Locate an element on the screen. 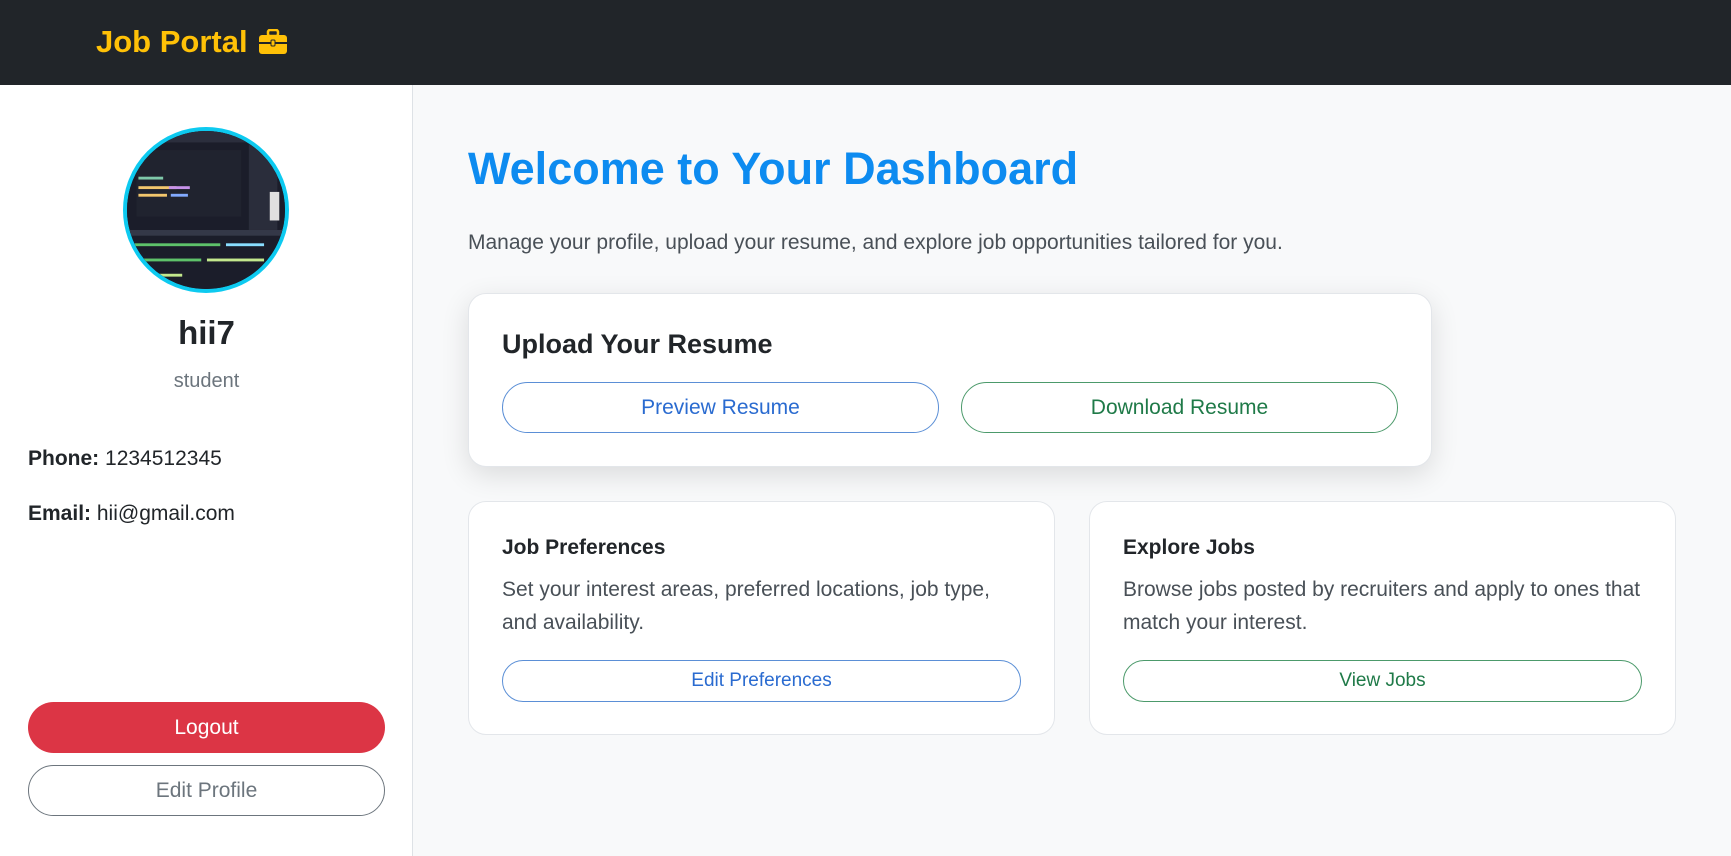 Image resolution: width=1731 pixels, height=856 pixels. profile-role: student is located at coordinates (206, 381).